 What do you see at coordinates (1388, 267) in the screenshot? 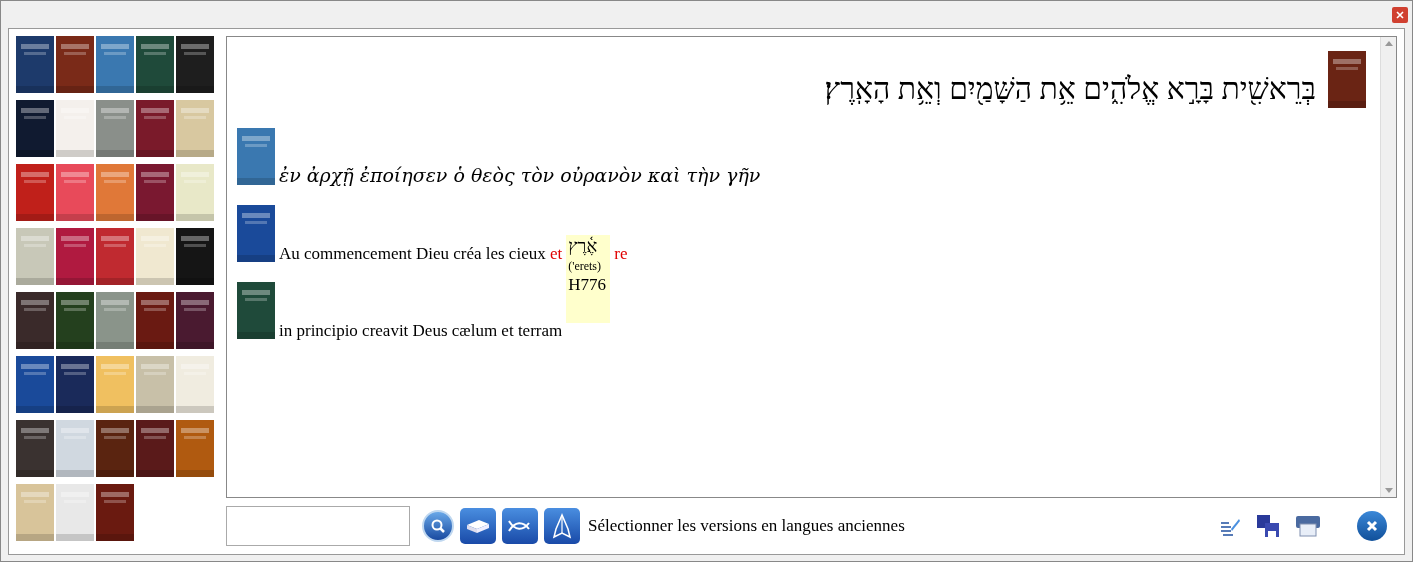
I see `scrollbar` at bounding box center [1388, 267].